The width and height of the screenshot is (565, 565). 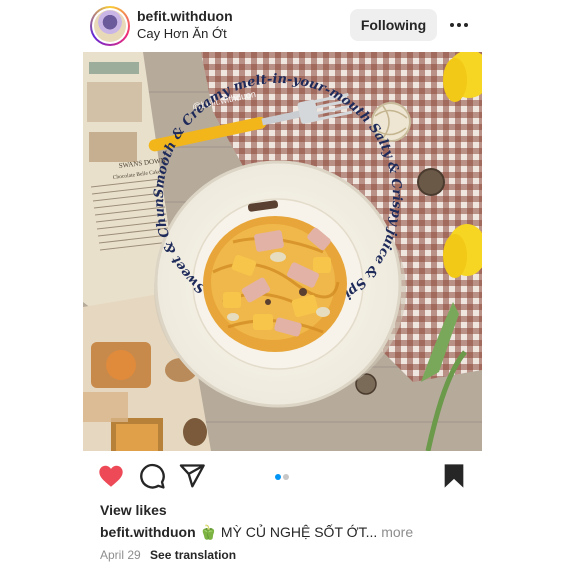 I want to click on following-button: Following, so click(x=393, y=25).